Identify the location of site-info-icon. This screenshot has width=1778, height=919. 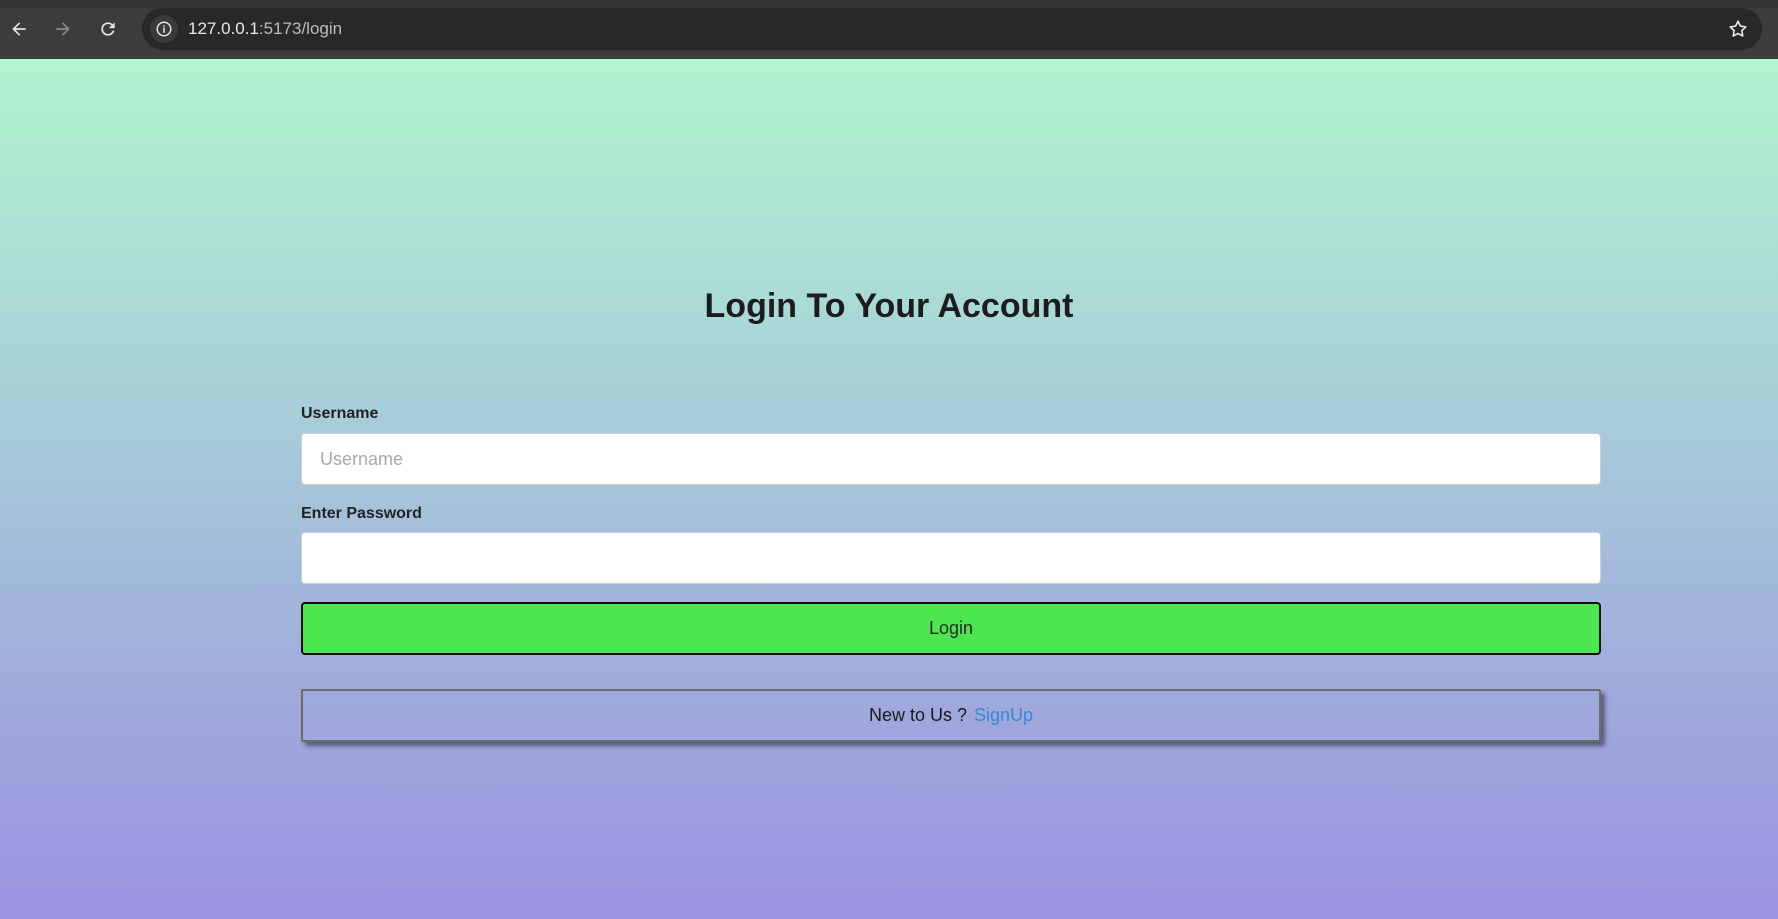
(164, 29).